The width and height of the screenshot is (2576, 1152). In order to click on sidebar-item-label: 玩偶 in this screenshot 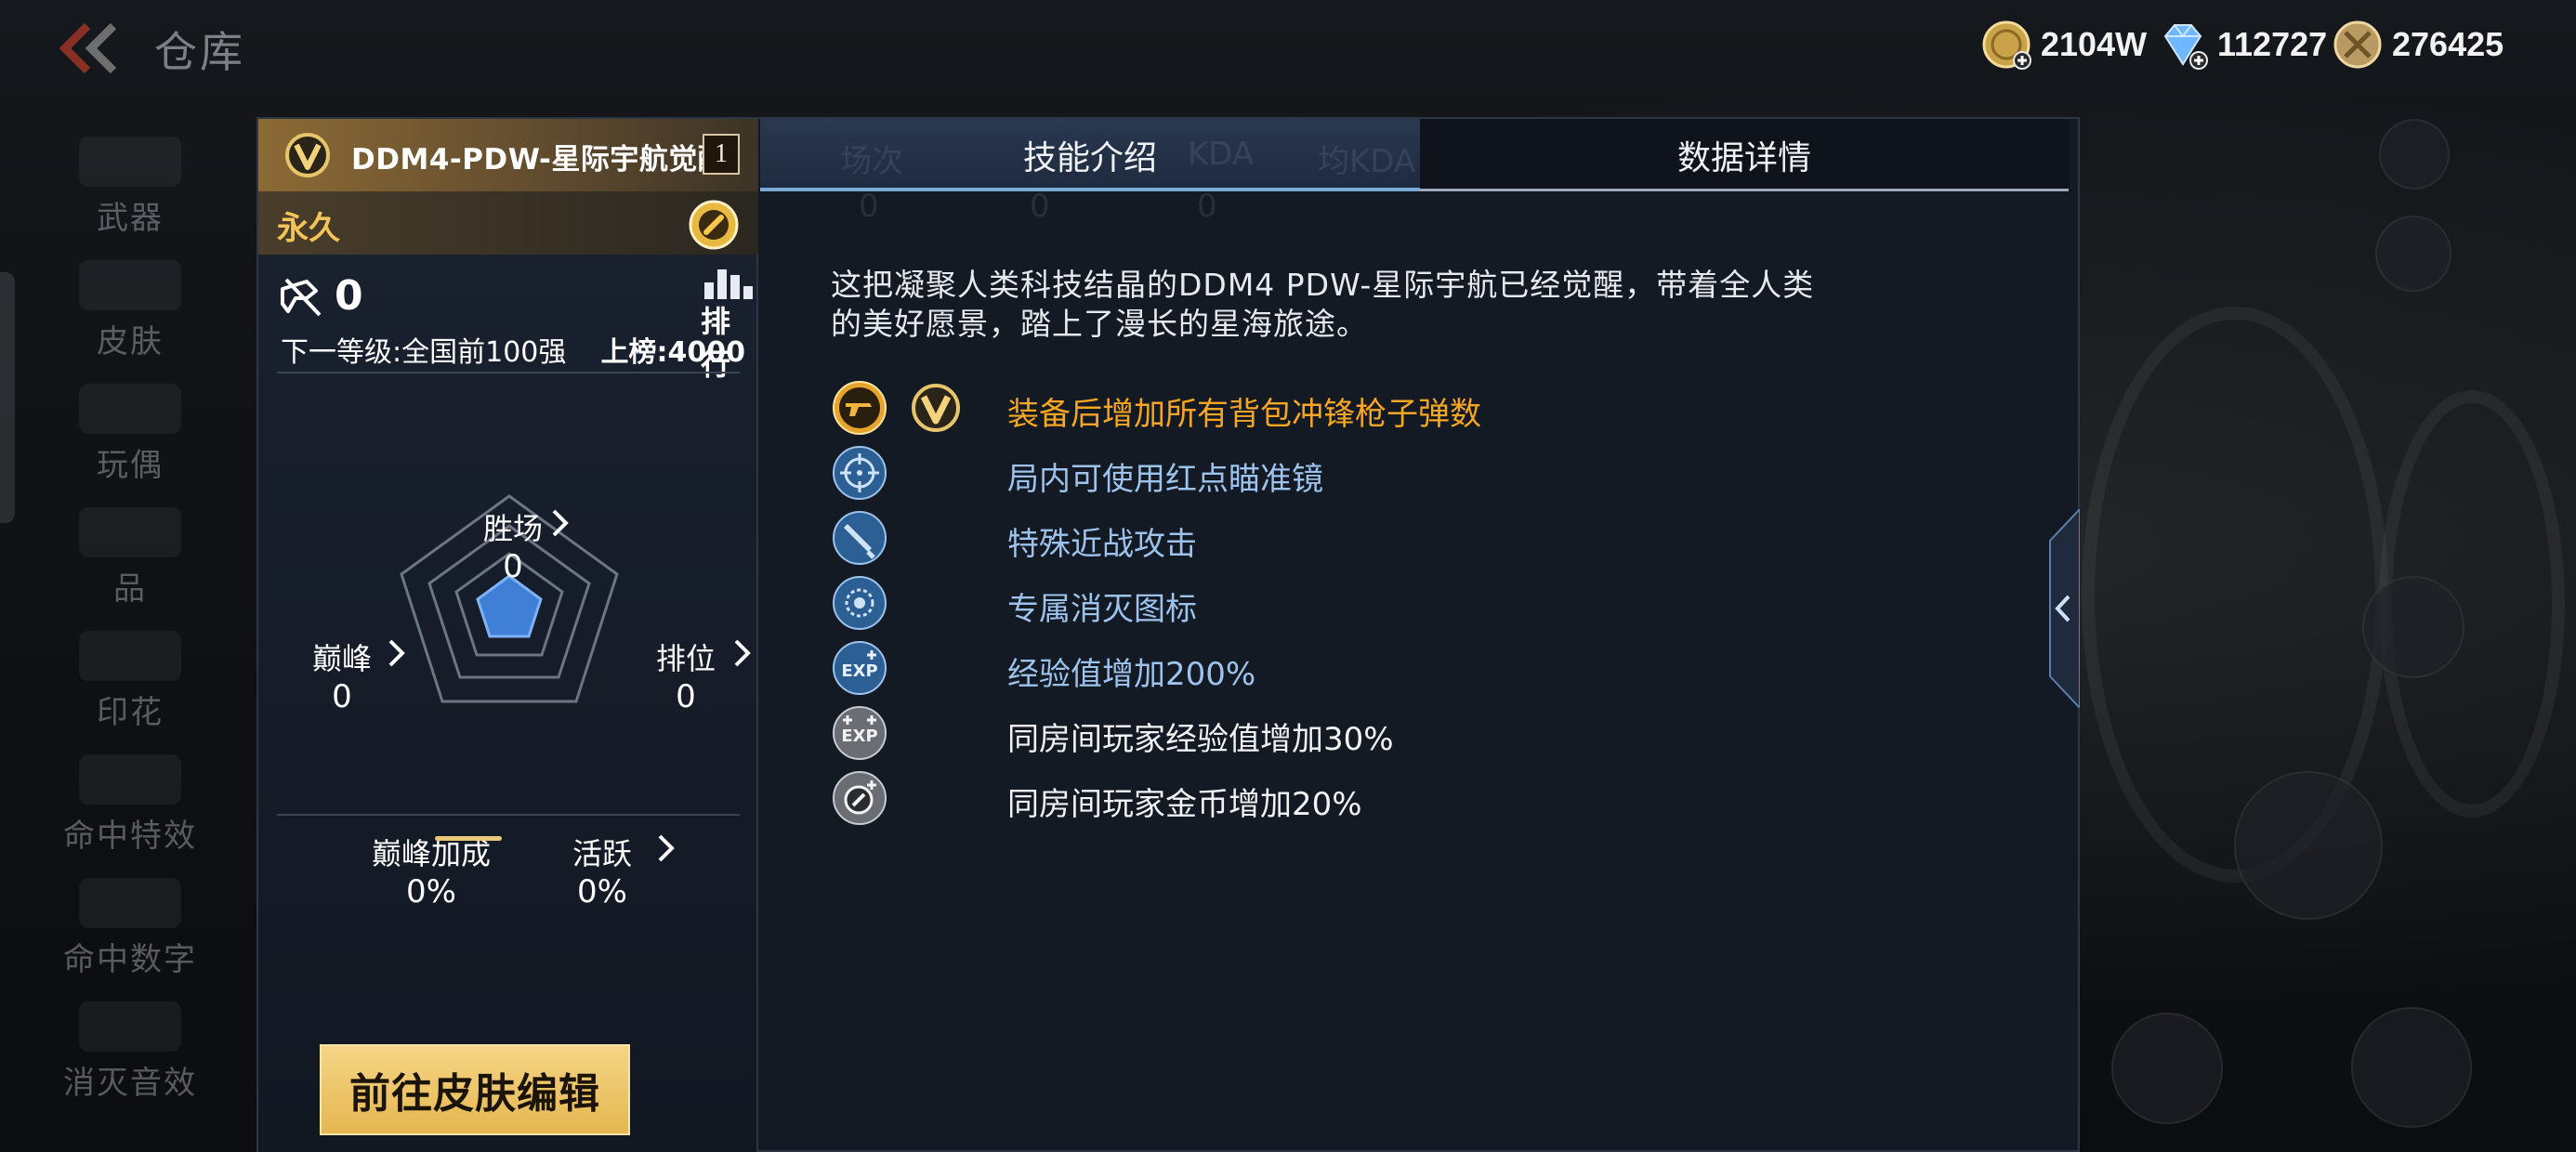, I will do `click(130, 465)`.